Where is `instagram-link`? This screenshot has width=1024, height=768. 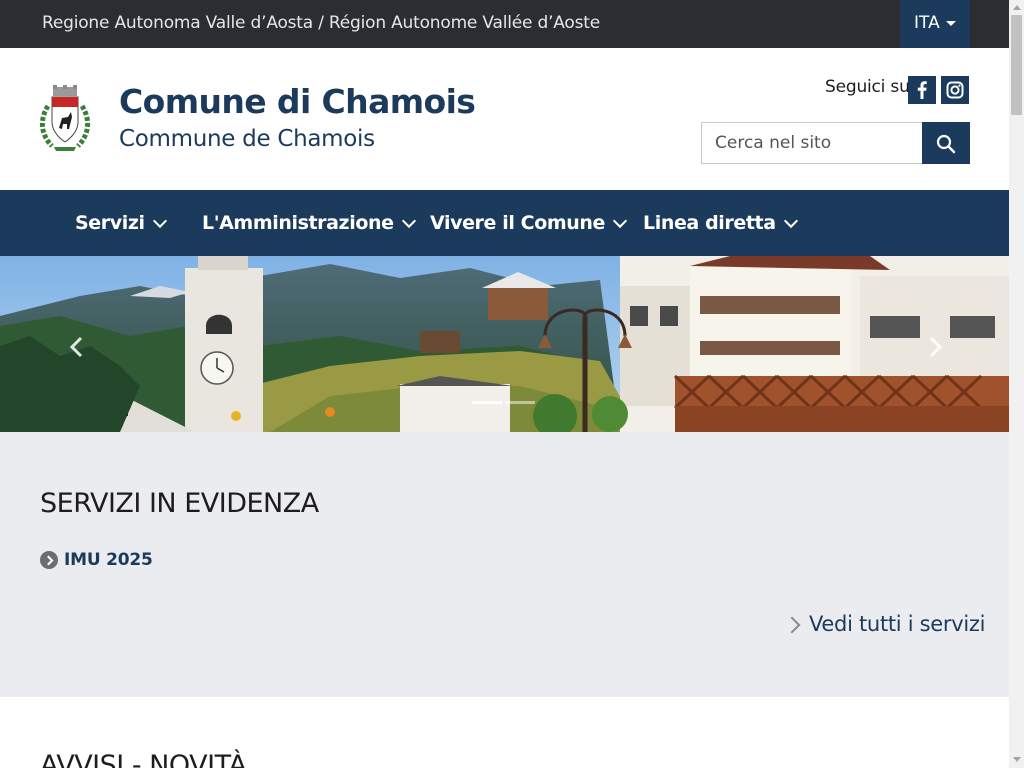 instagram-link is located at coordinates (955, 90).